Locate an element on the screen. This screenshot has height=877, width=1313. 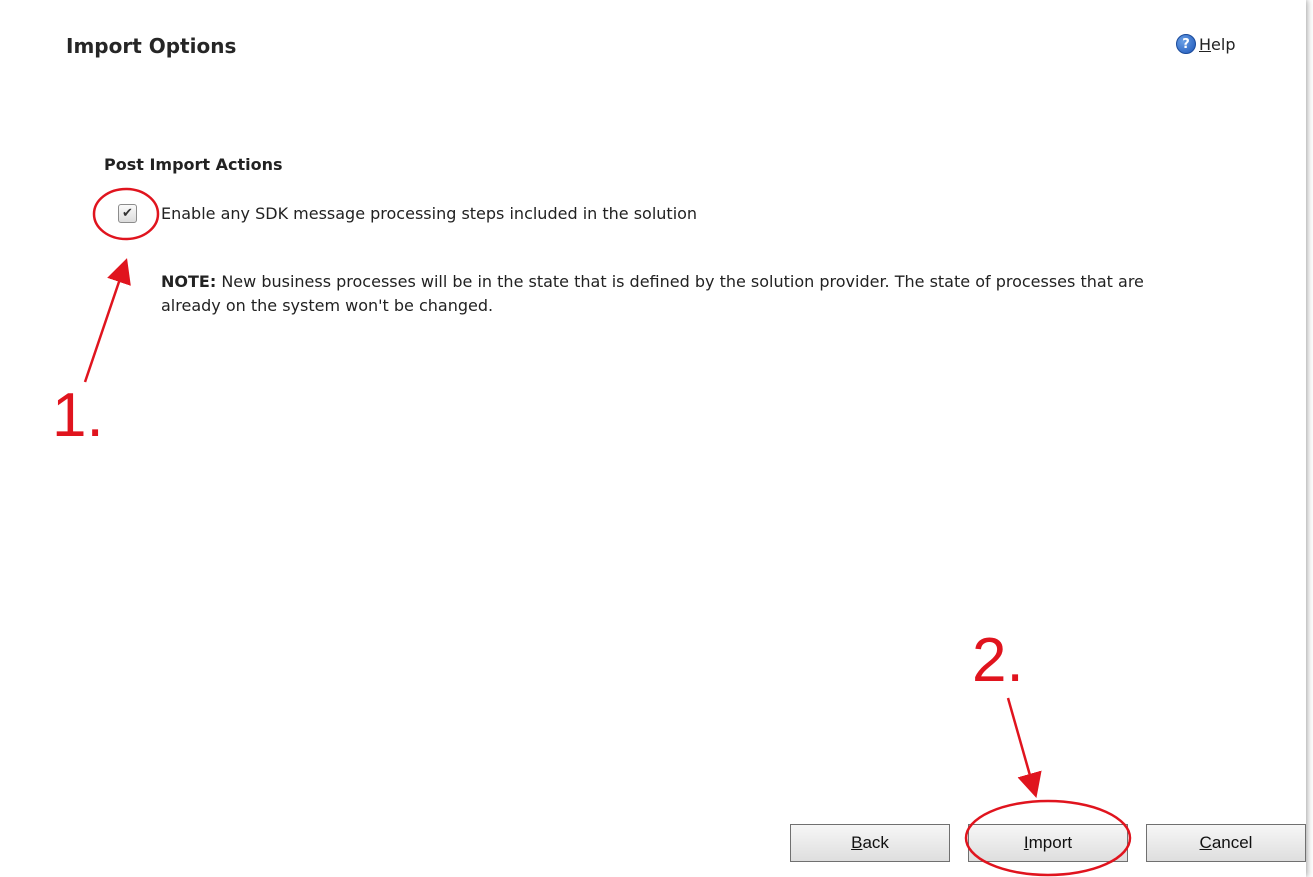
back-button: Back is located at coordinates (870, 843).